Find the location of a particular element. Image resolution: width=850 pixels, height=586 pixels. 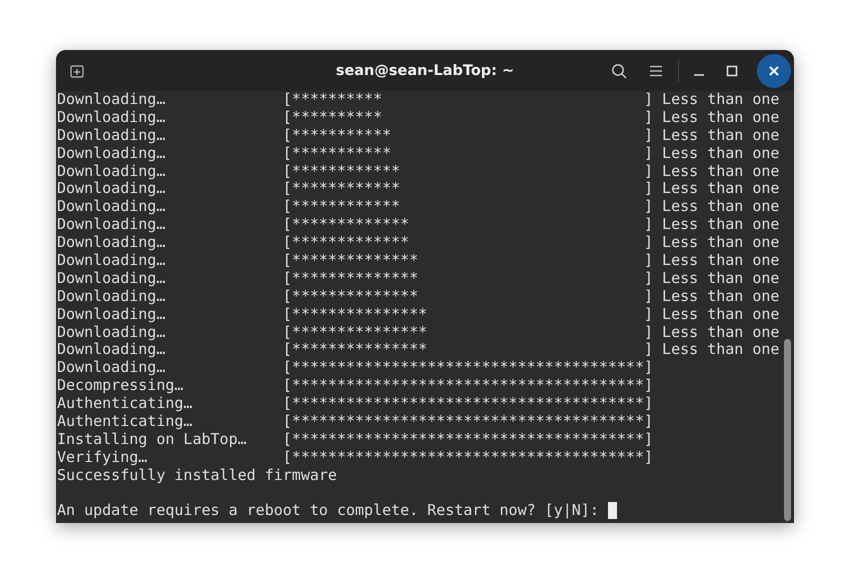

text-cursor is located at coordinates (612, 511).